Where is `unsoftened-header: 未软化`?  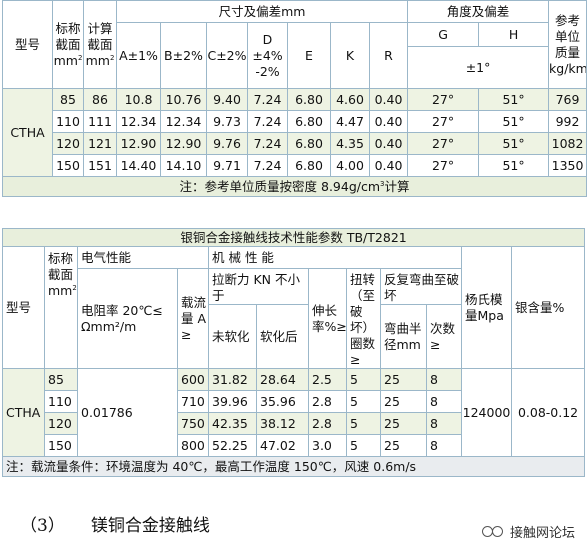
unsoftened-header: 未软化 is located at coordinates (232, 336).